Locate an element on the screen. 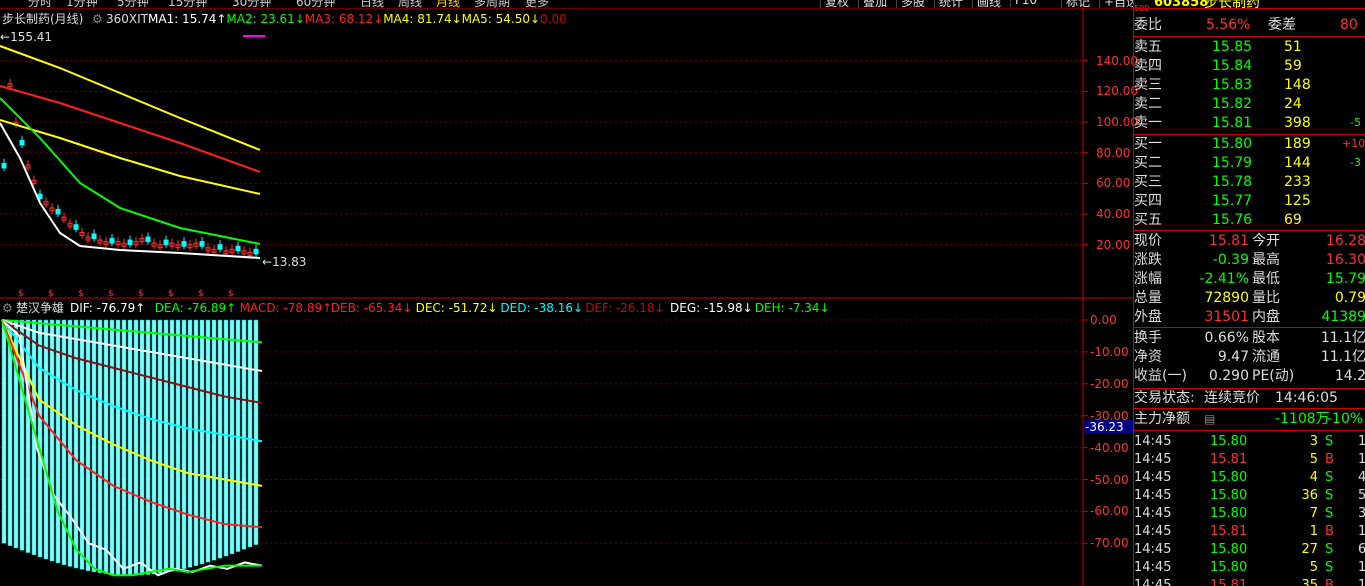 The height and width of the screenshot is (586, 1365). trade-status-row: 交易状态: 连续竞价 14:46:05 is located at coordinates (1236, 398).